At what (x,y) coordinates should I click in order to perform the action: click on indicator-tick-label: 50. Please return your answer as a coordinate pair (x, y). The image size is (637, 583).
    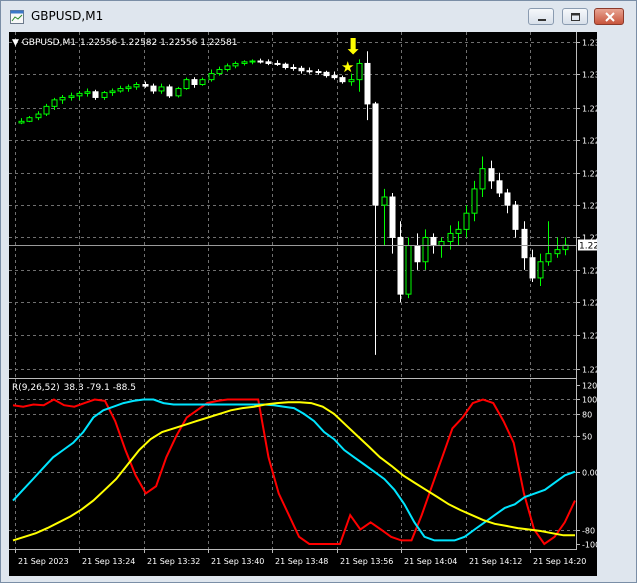
    Looking at the image, I should click on (587, 437).